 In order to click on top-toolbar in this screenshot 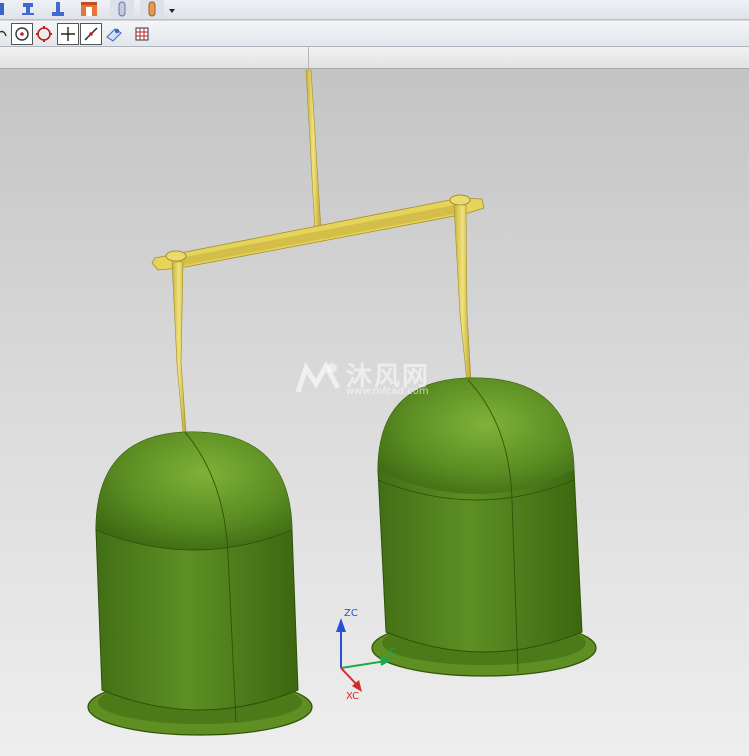, I will do `click(374, 10)`.